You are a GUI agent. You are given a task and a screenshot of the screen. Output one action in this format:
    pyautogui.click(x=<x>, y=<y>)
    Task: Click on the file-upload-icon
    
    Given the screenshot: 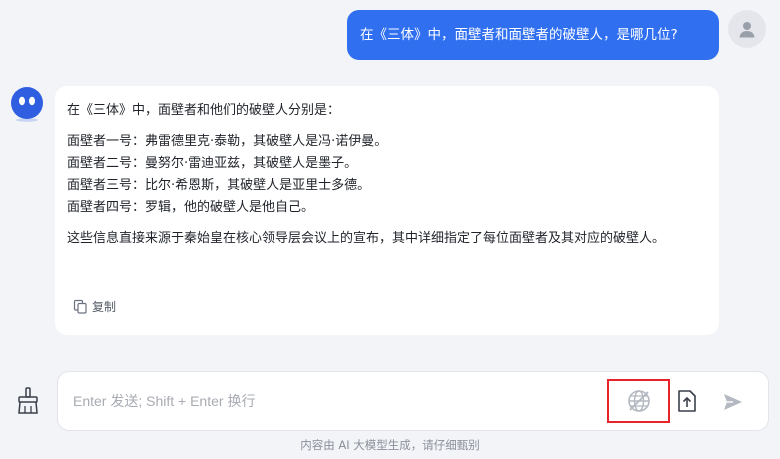 What is the action you would take?
    pyautogui.click(x=687, y=401)
    